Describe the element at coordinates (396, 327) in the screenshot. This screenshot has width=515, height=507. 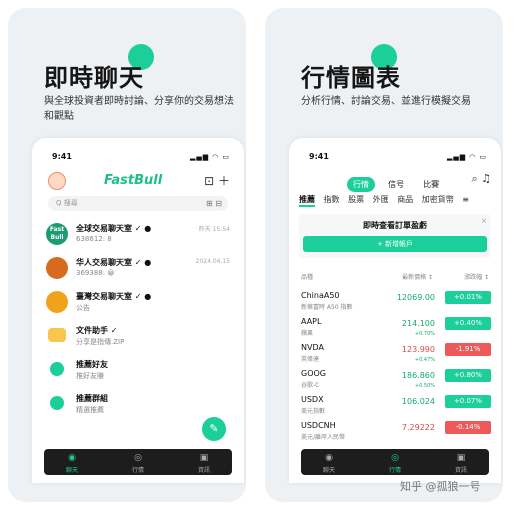
I see `table-row: AAPL 蘋果 214.100 +0.40% +0.70%` at that location.